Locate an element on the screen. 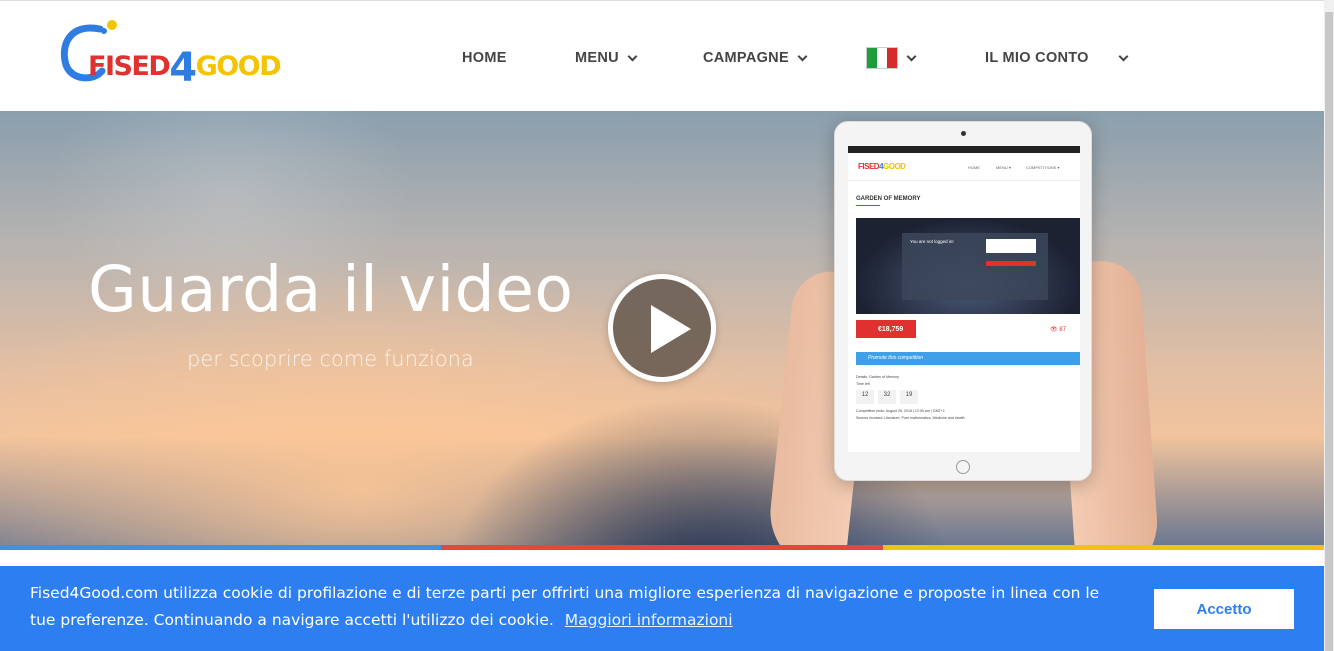 The image size is (1334, 651). nav-account-label: IL MIO CONTO is located at coordinates (1037, 58).